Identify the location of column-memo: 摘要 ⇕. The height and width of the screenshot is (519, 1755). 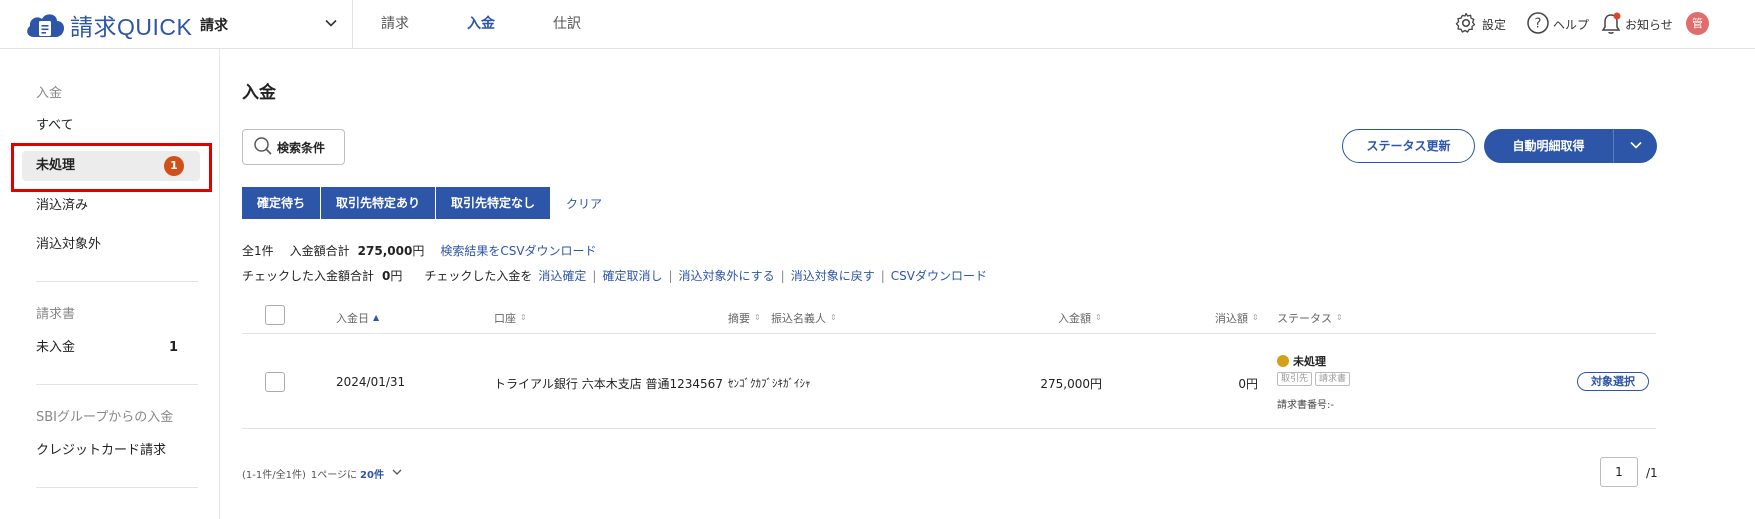
(744, 318).